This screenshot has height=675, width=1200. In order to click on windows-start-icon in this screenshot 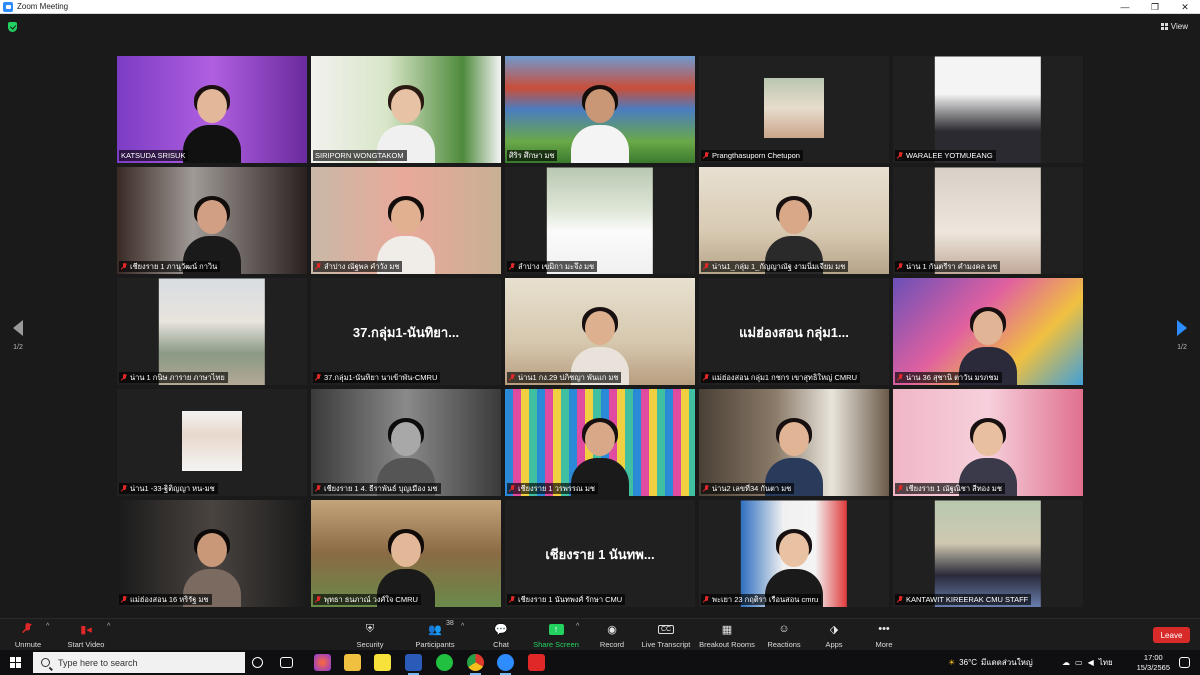, I will do `click(15, 662)`.